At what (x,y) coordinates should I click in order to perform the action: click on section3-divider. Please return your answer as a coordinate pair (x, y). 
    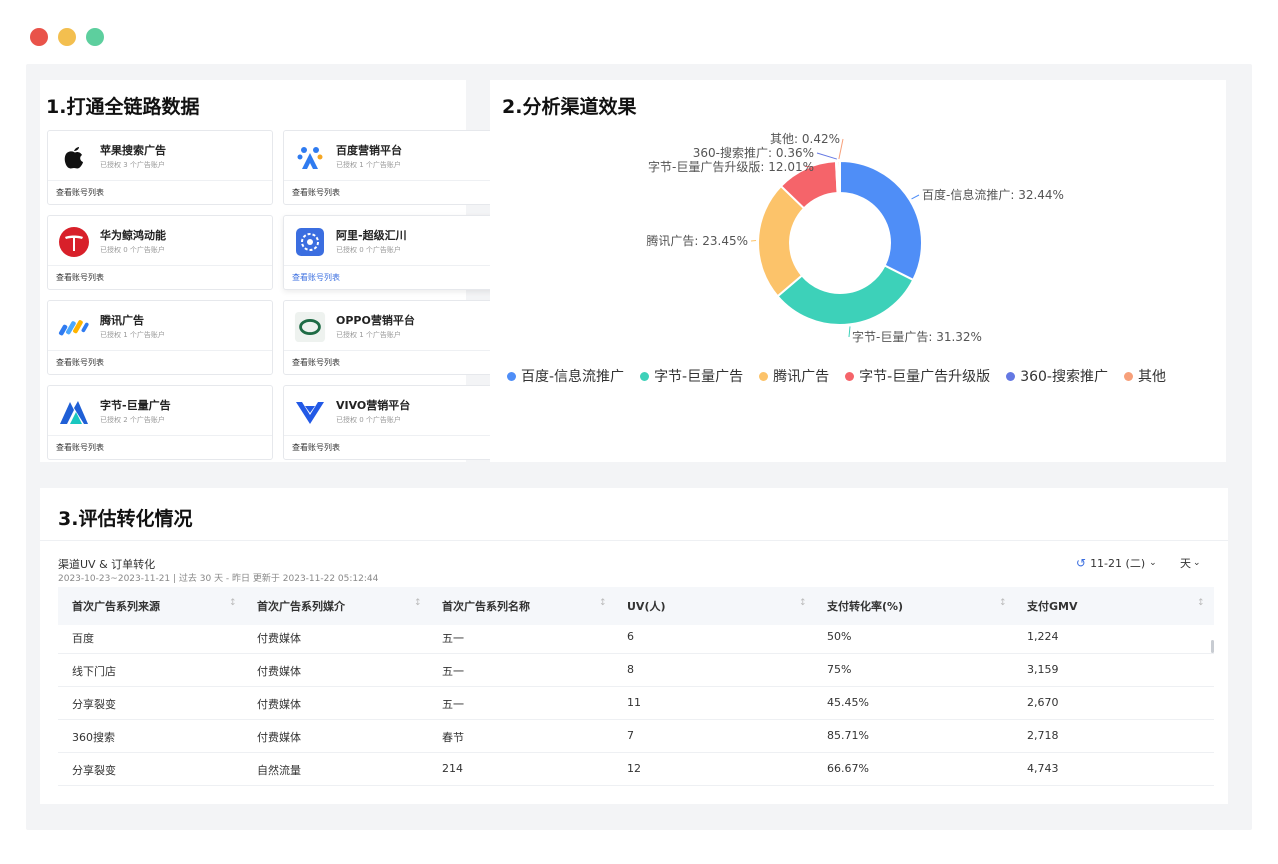
    Looking at the image, I should click on (634, 540).